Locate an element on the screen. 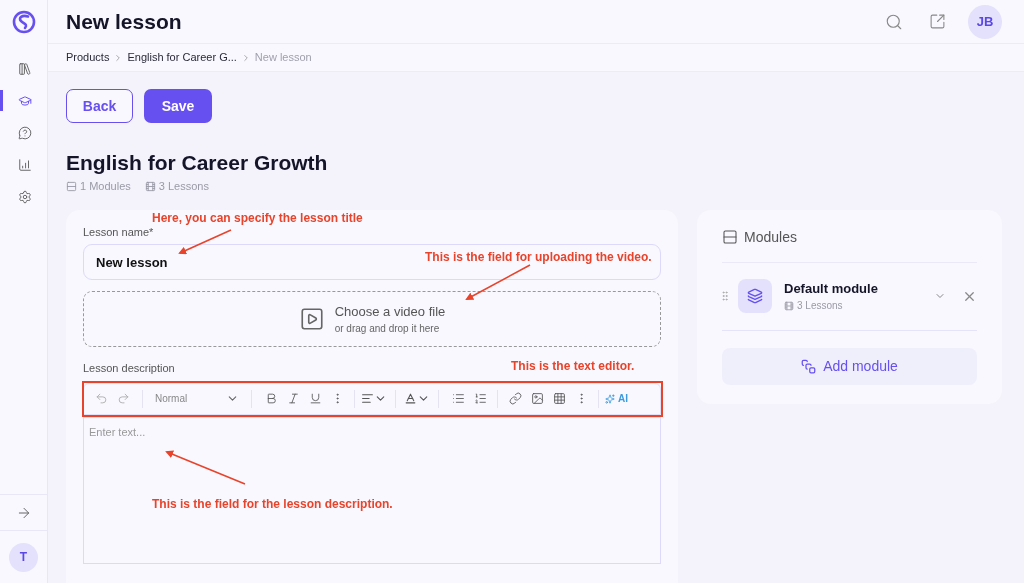 Image resolution: width=1024 pixels, height=583 pixels. sparkles-icon is located at coordinates (610, 398).